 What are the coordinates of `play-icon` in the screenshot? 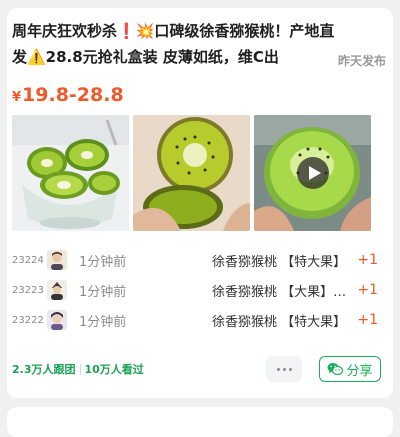 It's located at (313, 173).